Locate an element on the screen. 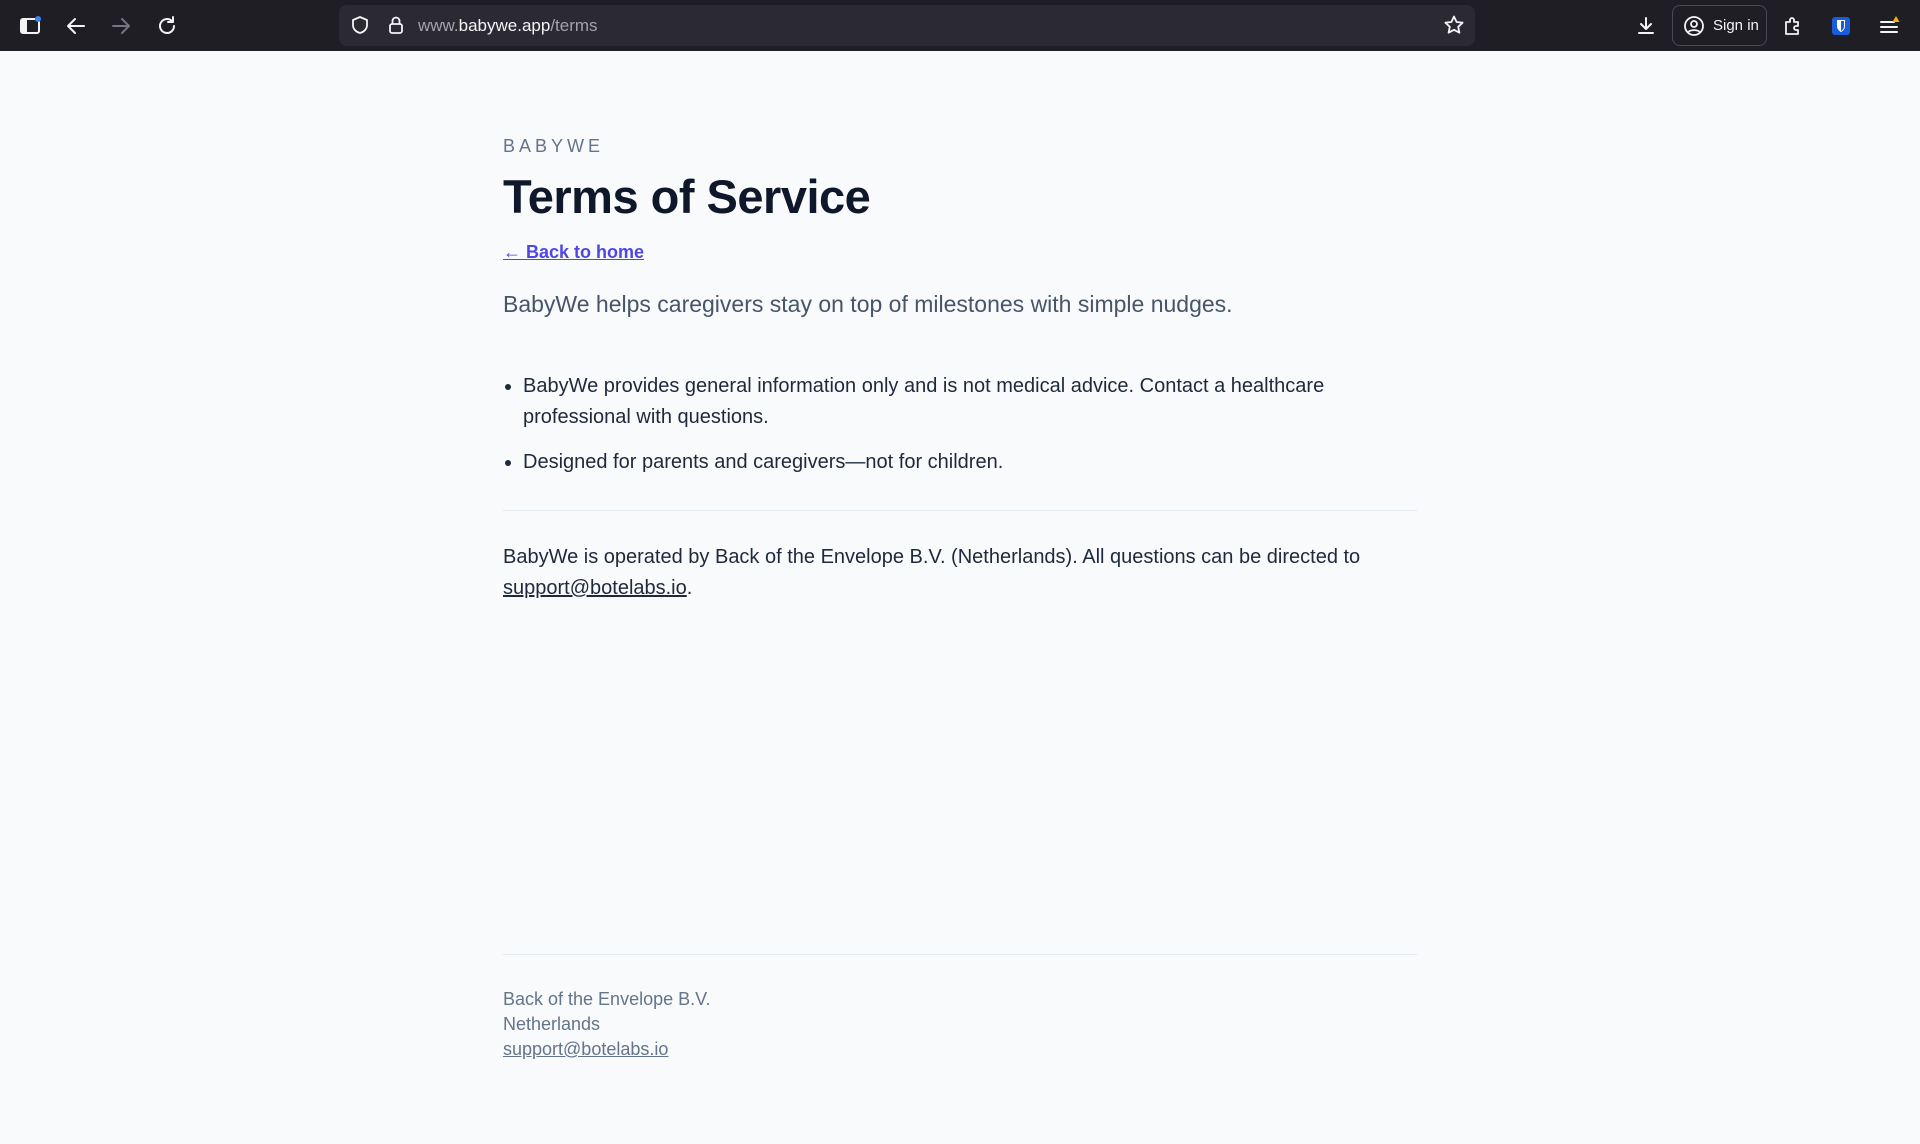 The height and width of the screenshot is (1144, 1920). footer-divider is located at coordinates (960, 954).